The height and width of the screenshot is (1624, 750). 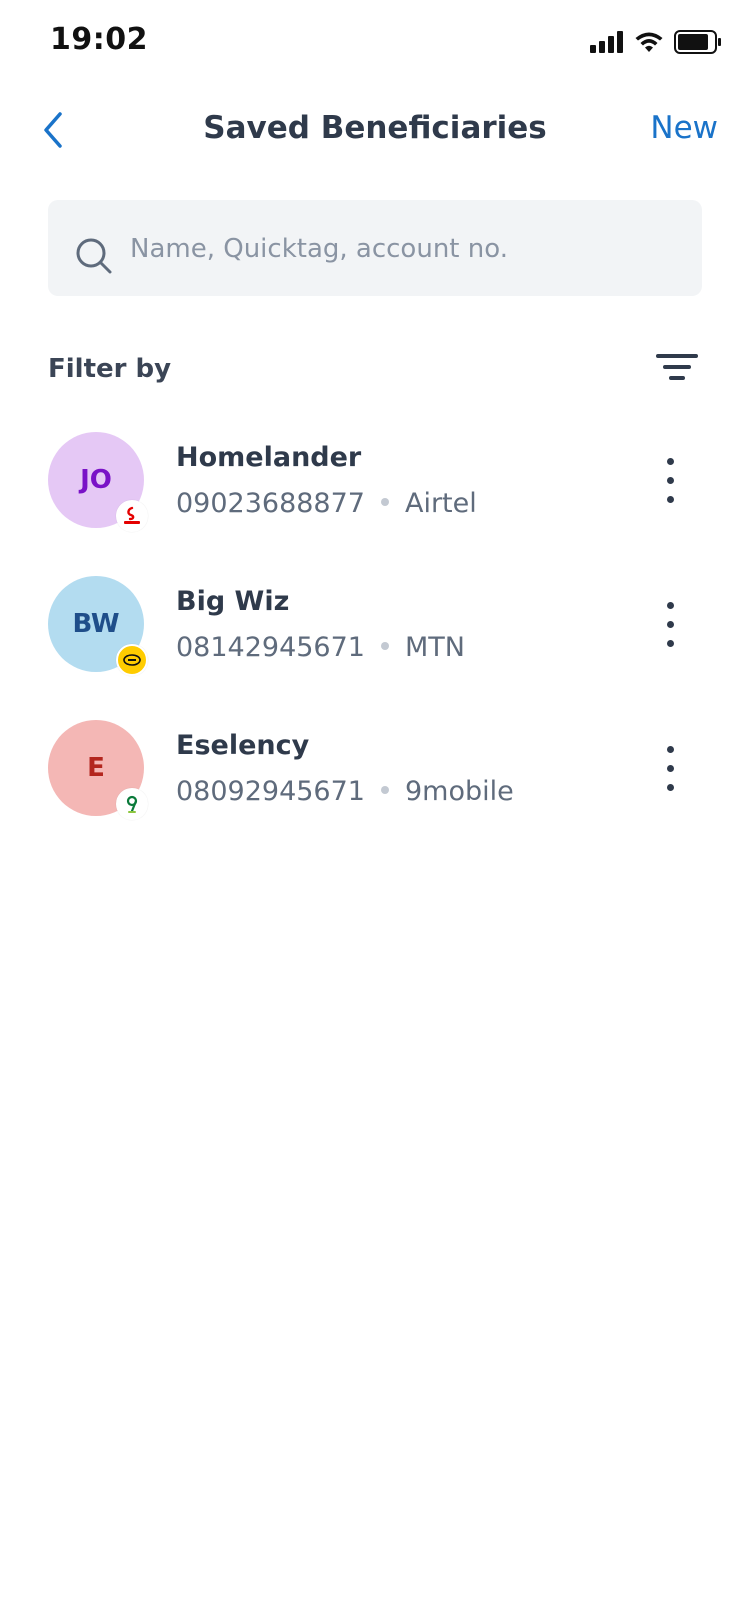 I want to click on search-box, so click(x=375, y=249).